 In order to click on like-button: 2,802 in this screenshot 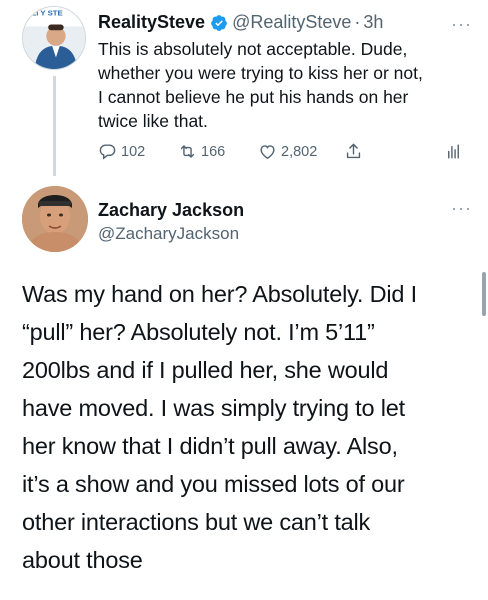, I will do `click(287, 151)`.